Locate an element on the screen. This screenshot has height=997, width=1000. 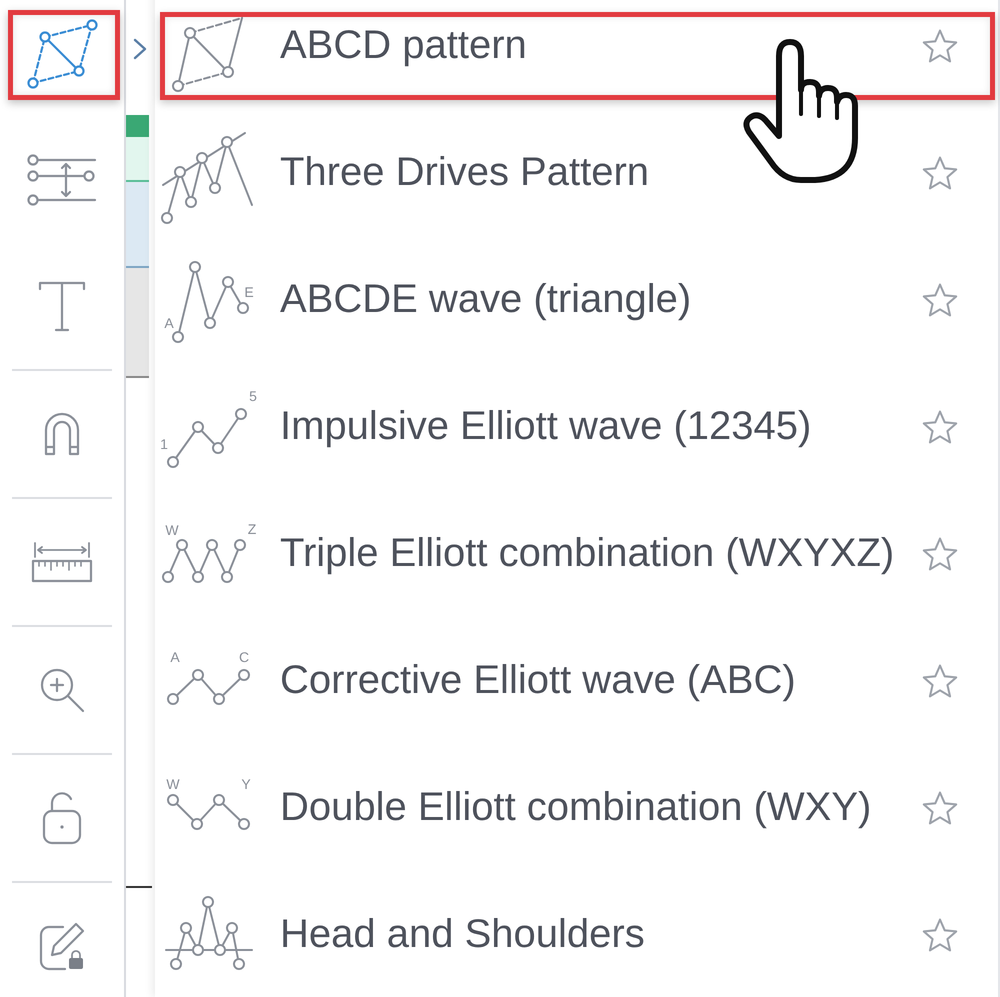
text-icon is located at coordinates (62, 306).